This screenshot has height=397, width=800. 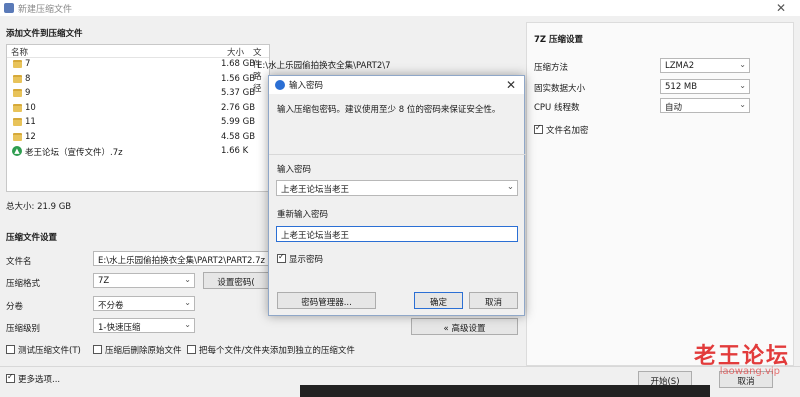 What do you see at coordinates (28, 64) in the screenshot?
I see `file-name: 7` at bounding box center [28, 64].